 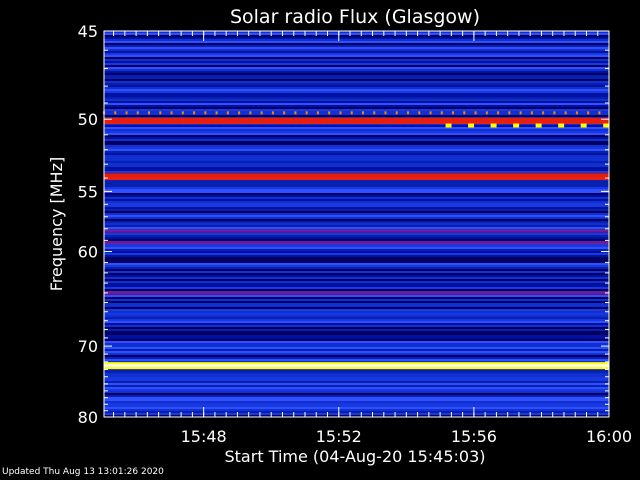 I want to click on y-tick-label: 50, so click(x=88, y=119).